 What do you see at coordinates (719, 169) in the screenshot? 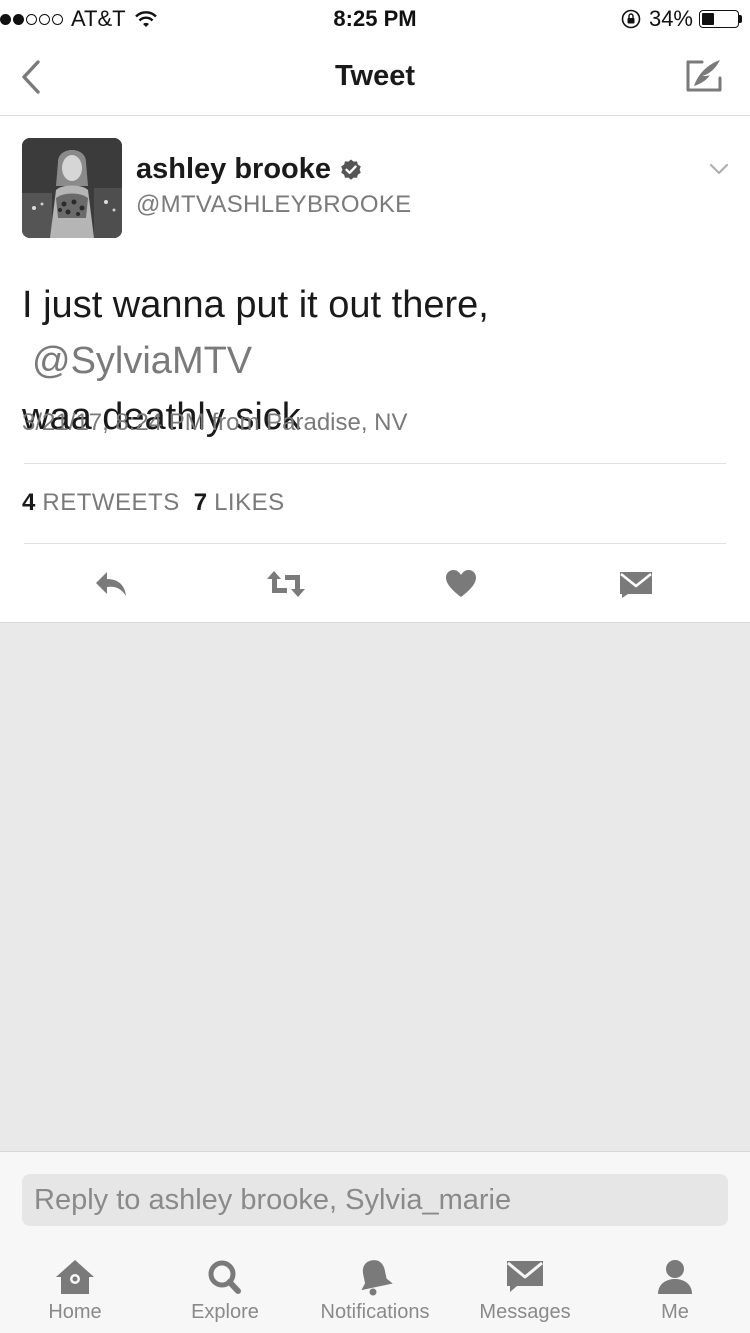
I see `chevron-down-icon` at bounding box center [719, 169].